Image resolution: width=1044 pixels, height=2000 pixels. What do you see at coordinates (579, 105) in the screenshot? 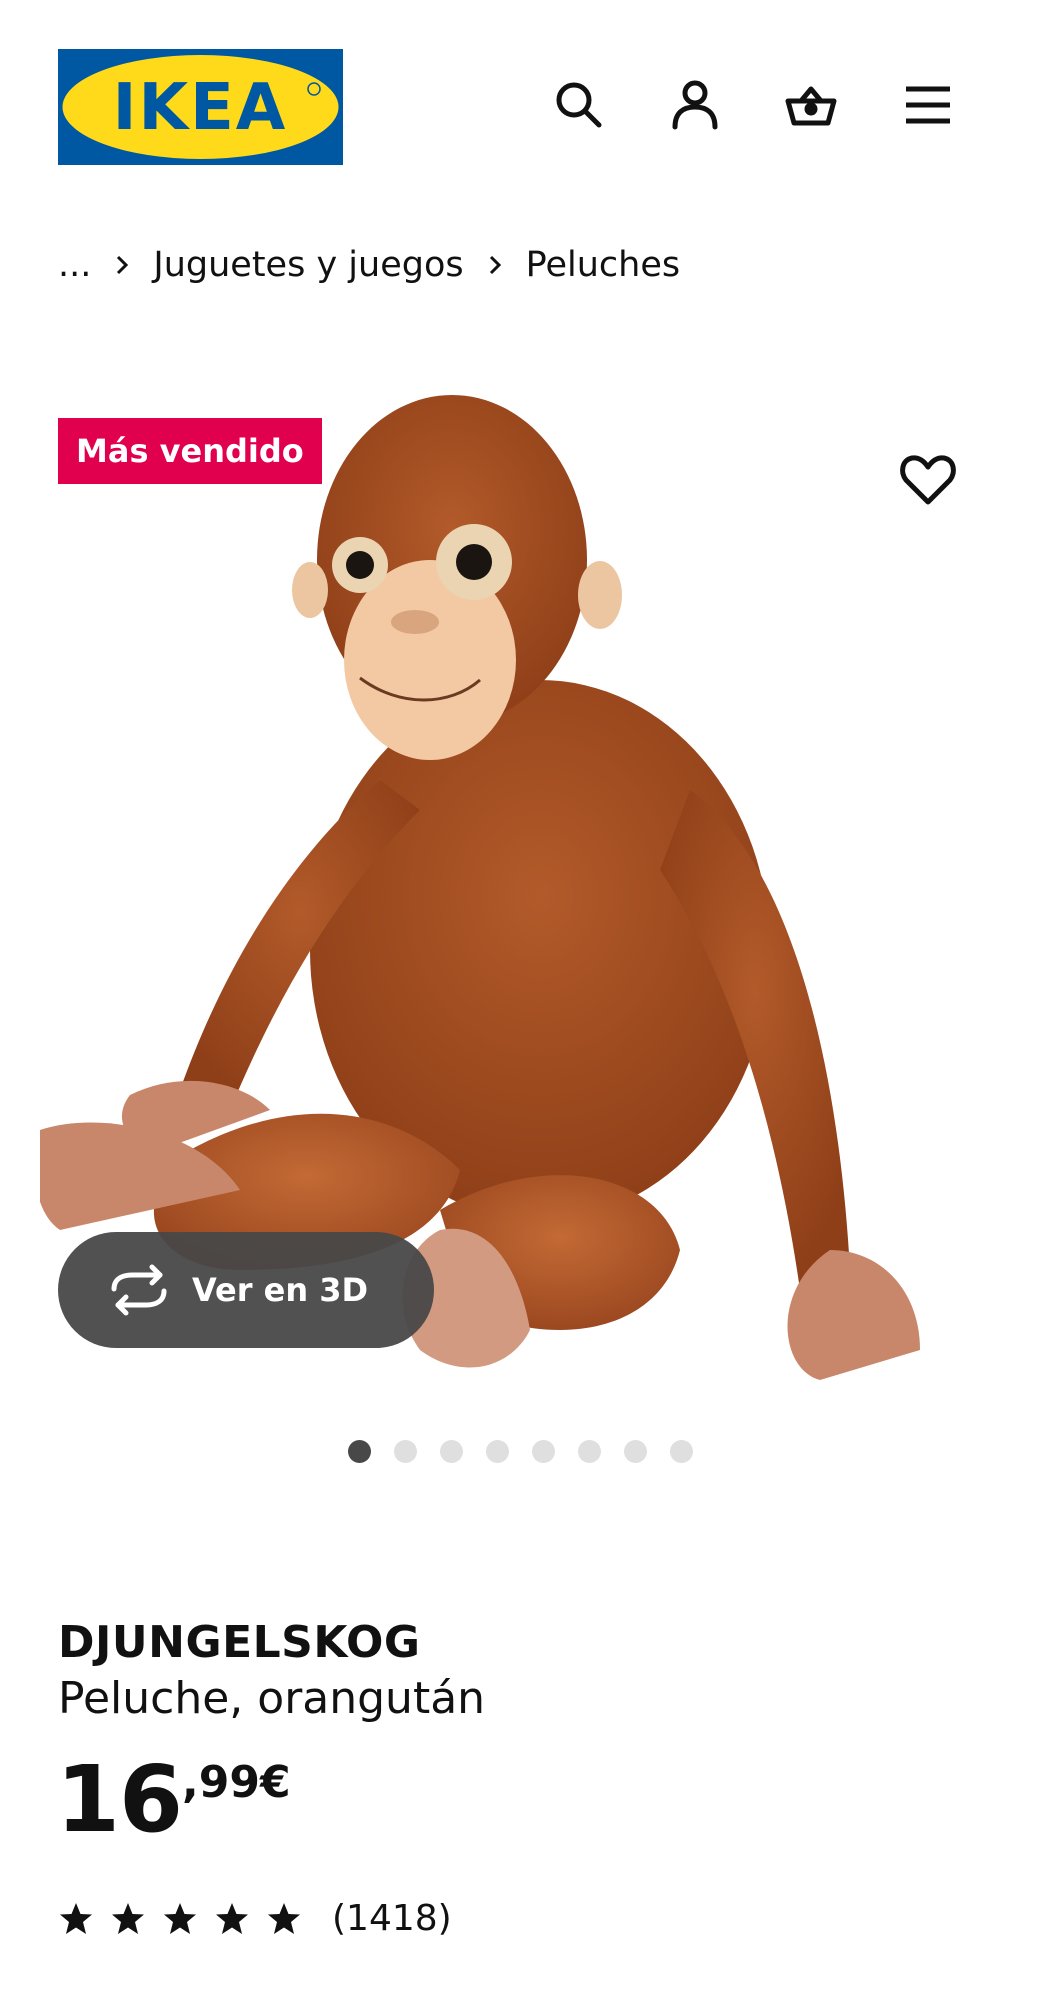
I see `search-icon` at bounding box center [579, 105].